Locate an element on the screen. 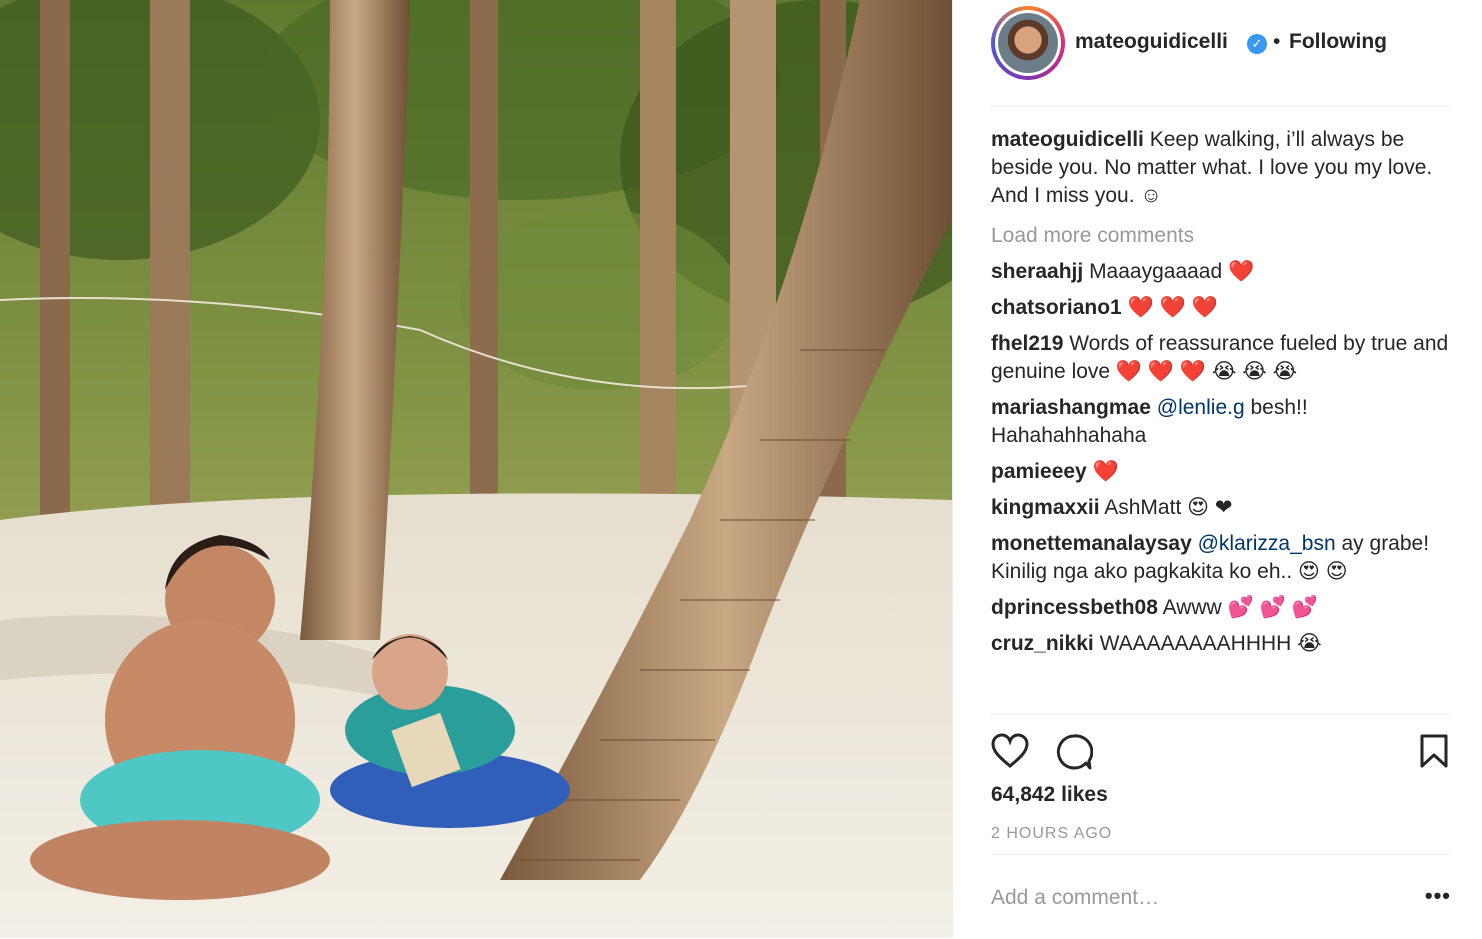 The image size is (1482, 939). comment-item: sheraahjj Maaaygaaaad ❤️ is located at coordinates (1221, 272).